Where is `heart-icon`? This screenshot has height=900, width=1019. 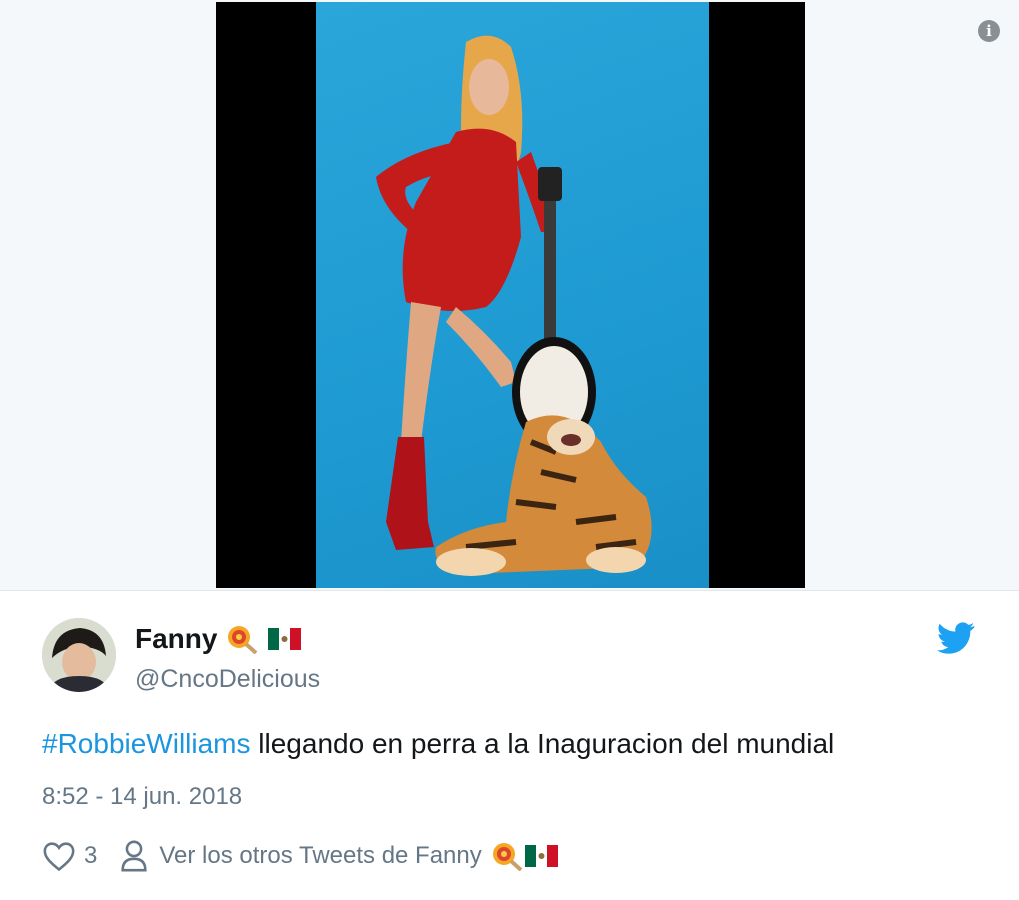 heart-icon is located at coordinates (59, 856).